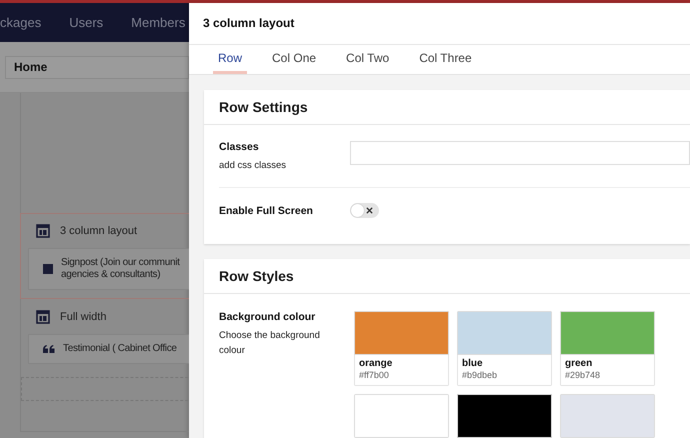 This screenshot has height=438, width=690. I want to click on tab: Row, so click(230, 59).